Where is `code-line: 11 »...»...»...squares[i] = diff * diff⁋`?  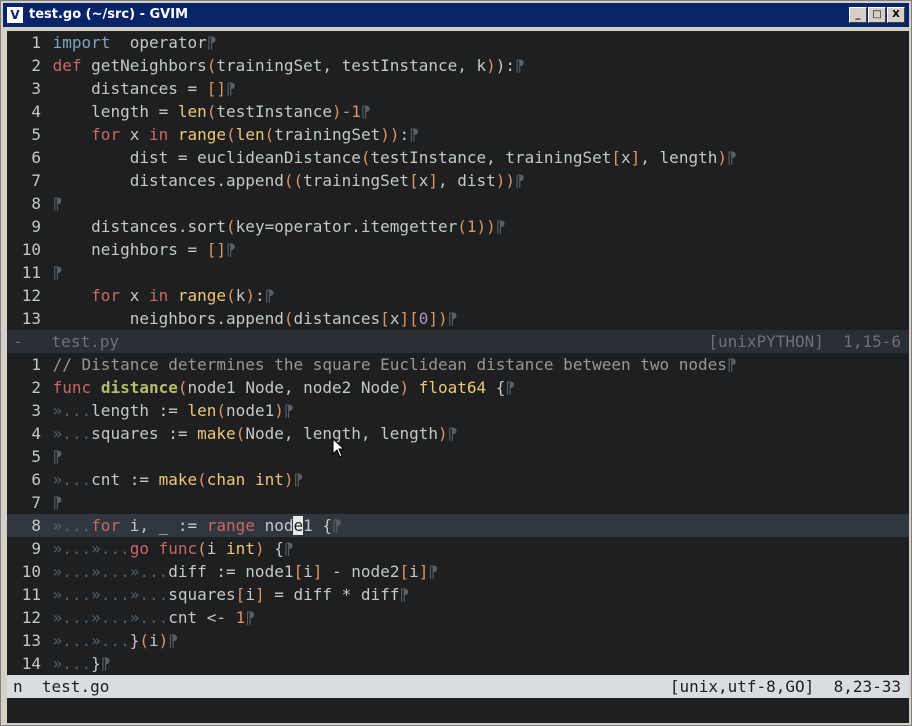 code-line: 11 »...»...»...squares[i] = diff * diff⁋ is located at coordinates (458, 594).